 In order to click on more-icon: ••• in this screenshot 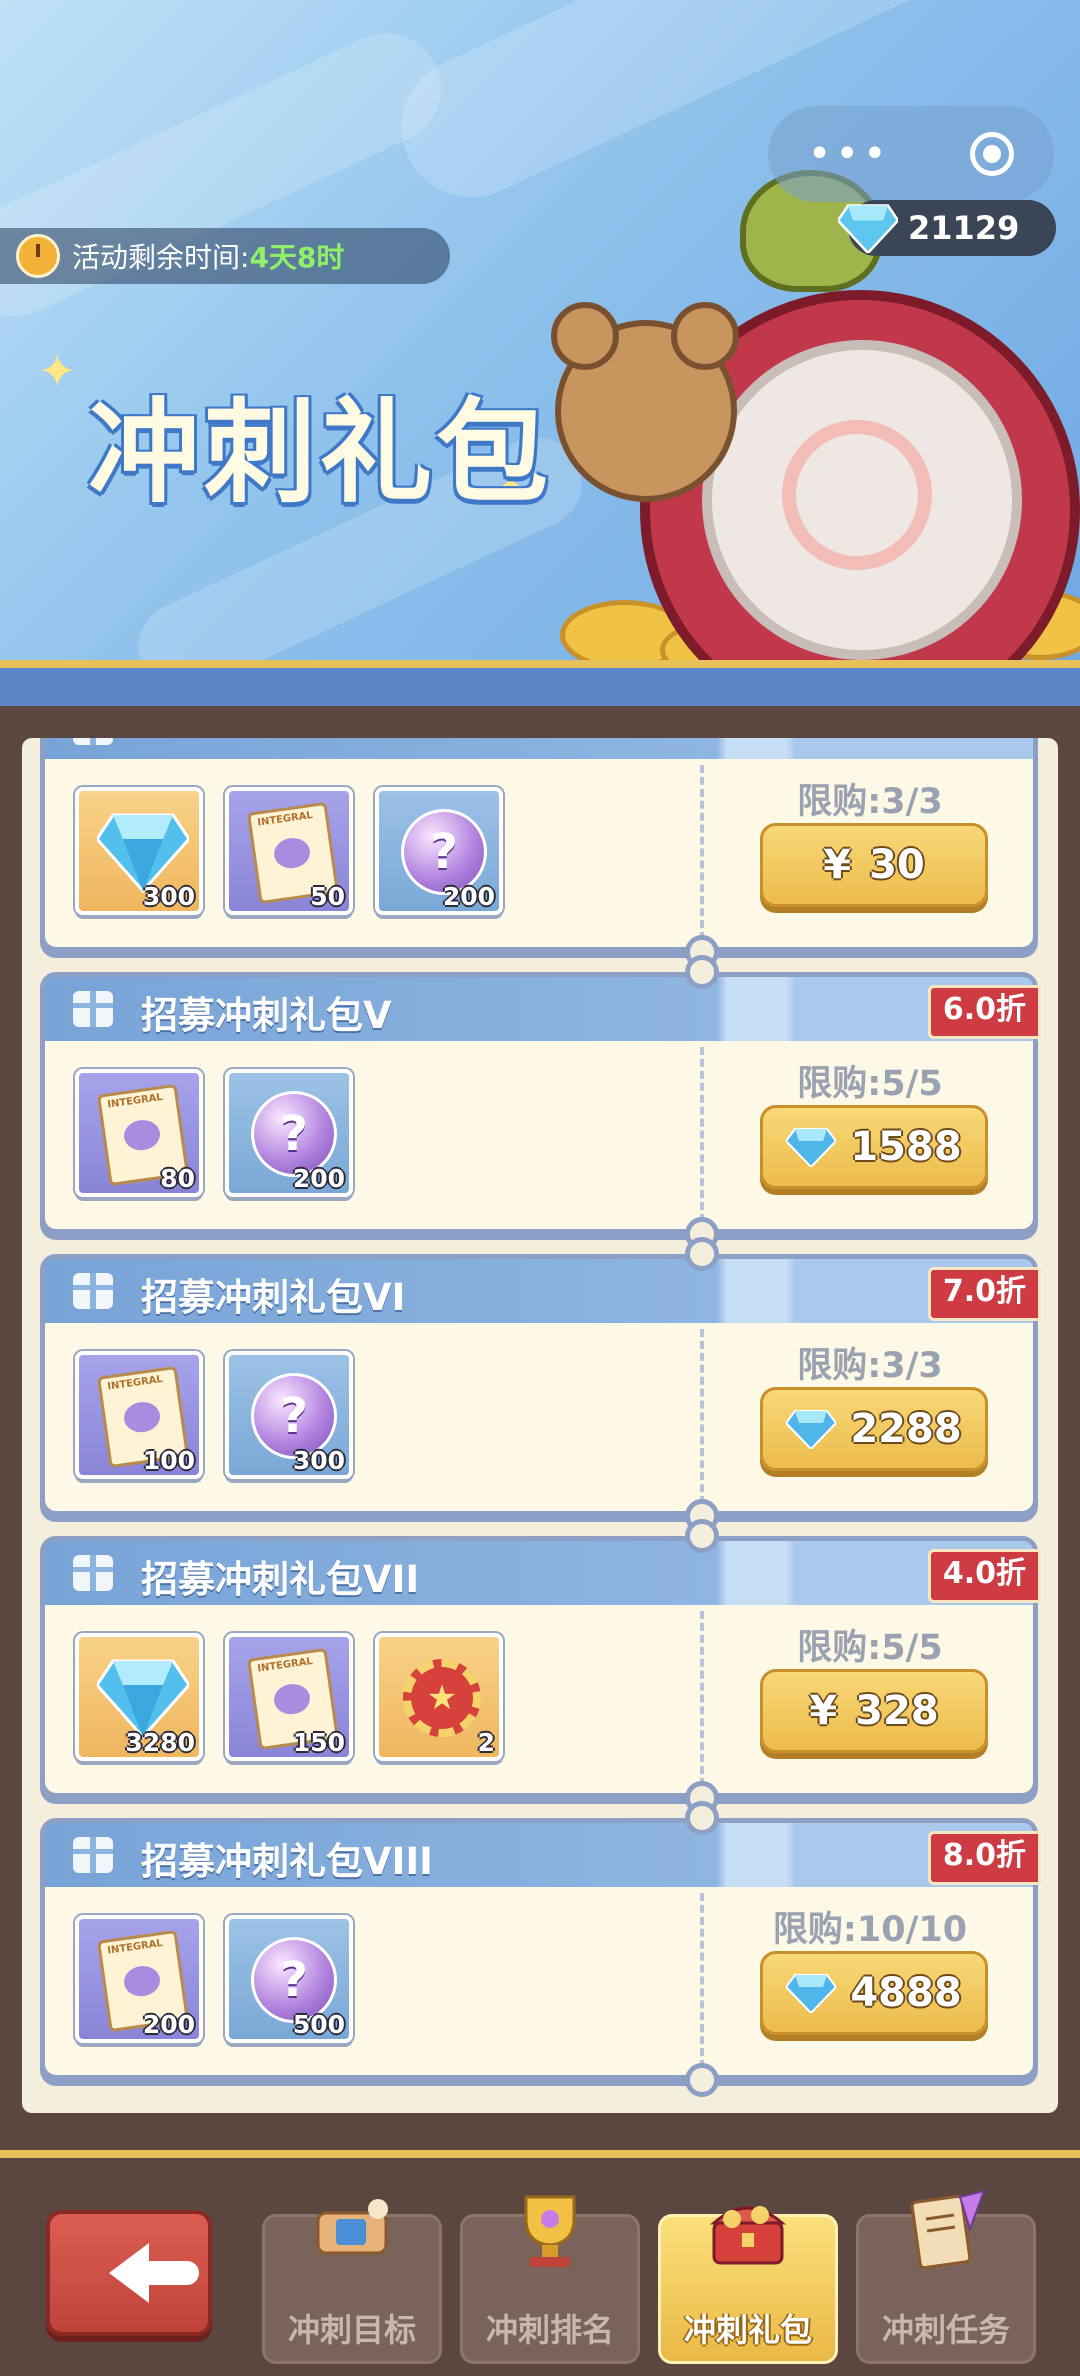, I will do `click(849, 154)`.